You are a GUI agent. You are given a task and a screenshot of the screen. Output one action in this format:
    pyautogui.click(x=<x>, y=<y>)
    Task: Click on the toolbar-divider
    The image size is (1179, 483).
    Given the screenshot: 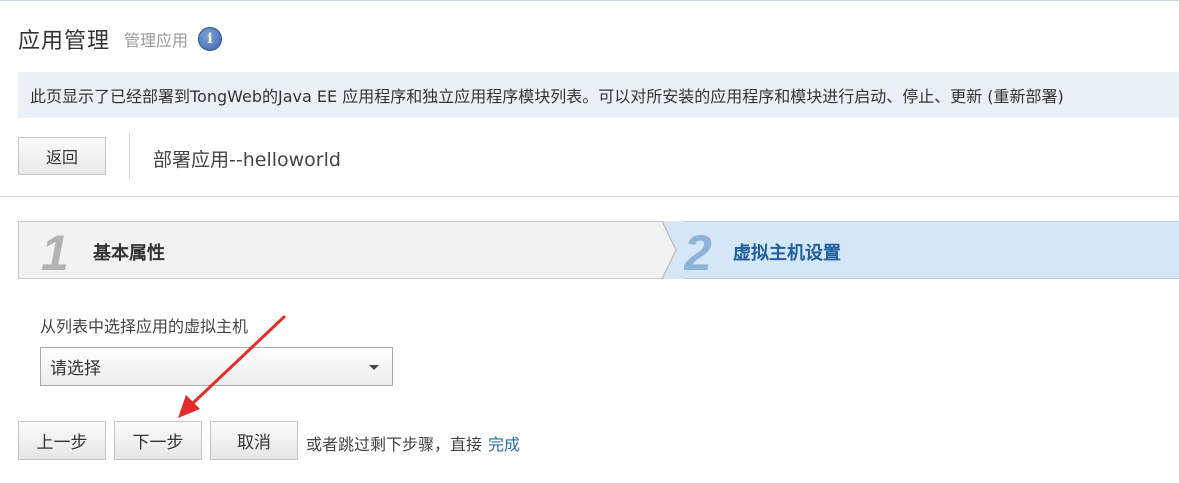 What is the action you would take?
    pyautogui.click(x=129, y=156)
    